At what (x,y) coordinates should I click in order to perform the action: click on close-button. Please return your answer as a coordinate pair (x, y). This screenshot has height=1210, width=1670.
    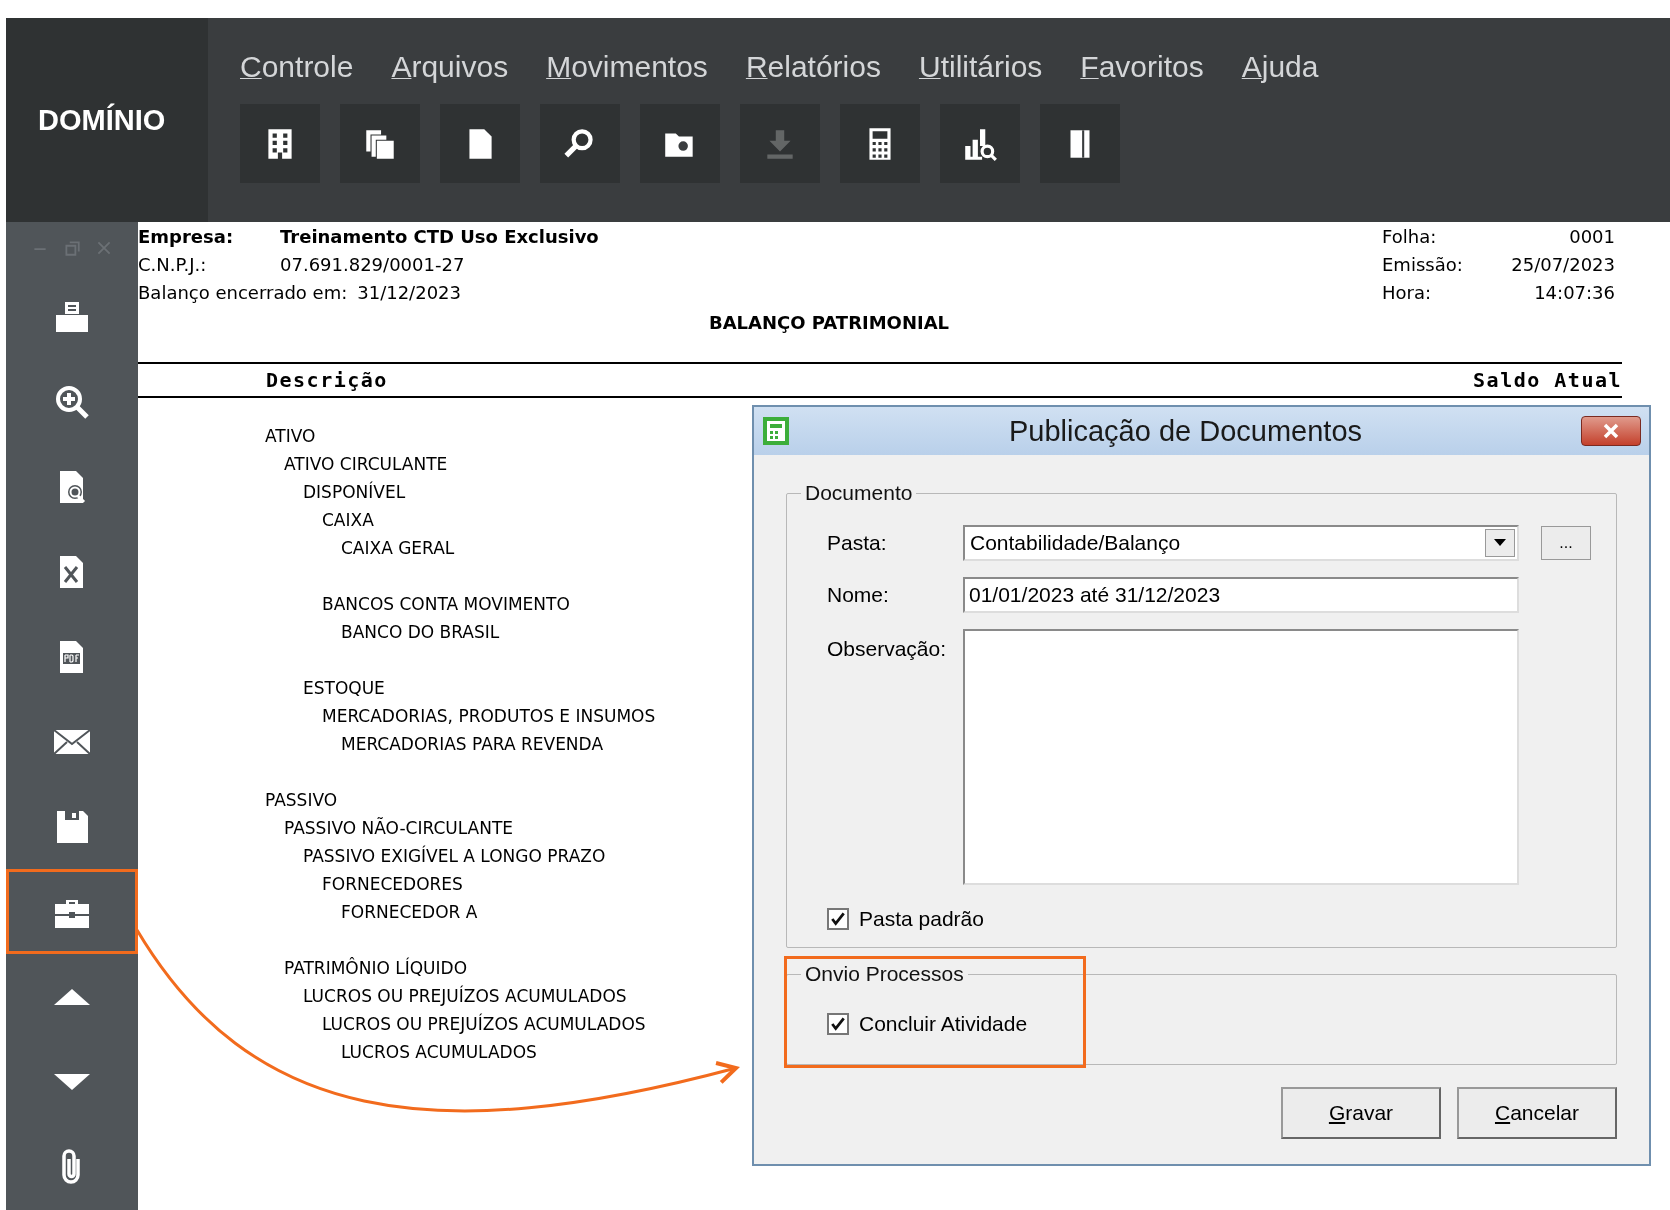
    Looking at the image, I should click on (1611, 431).